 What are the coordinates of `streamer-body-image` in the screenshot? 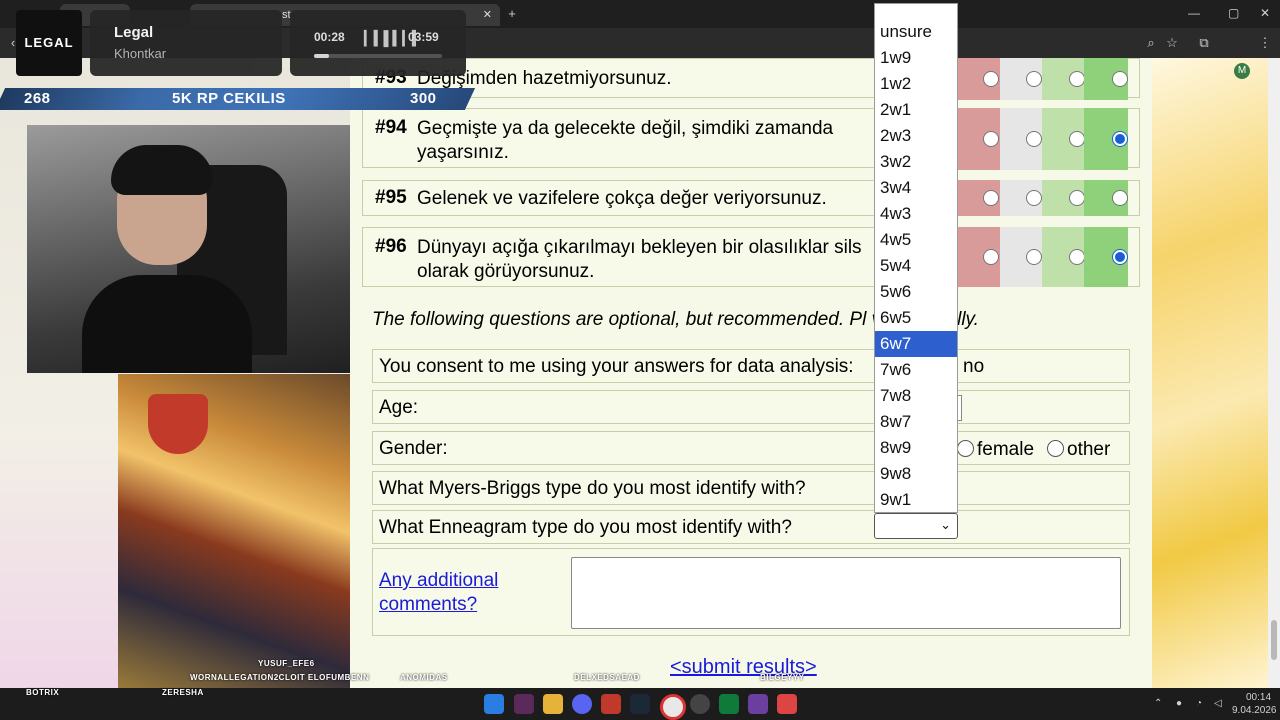 It's located at (167, 324).